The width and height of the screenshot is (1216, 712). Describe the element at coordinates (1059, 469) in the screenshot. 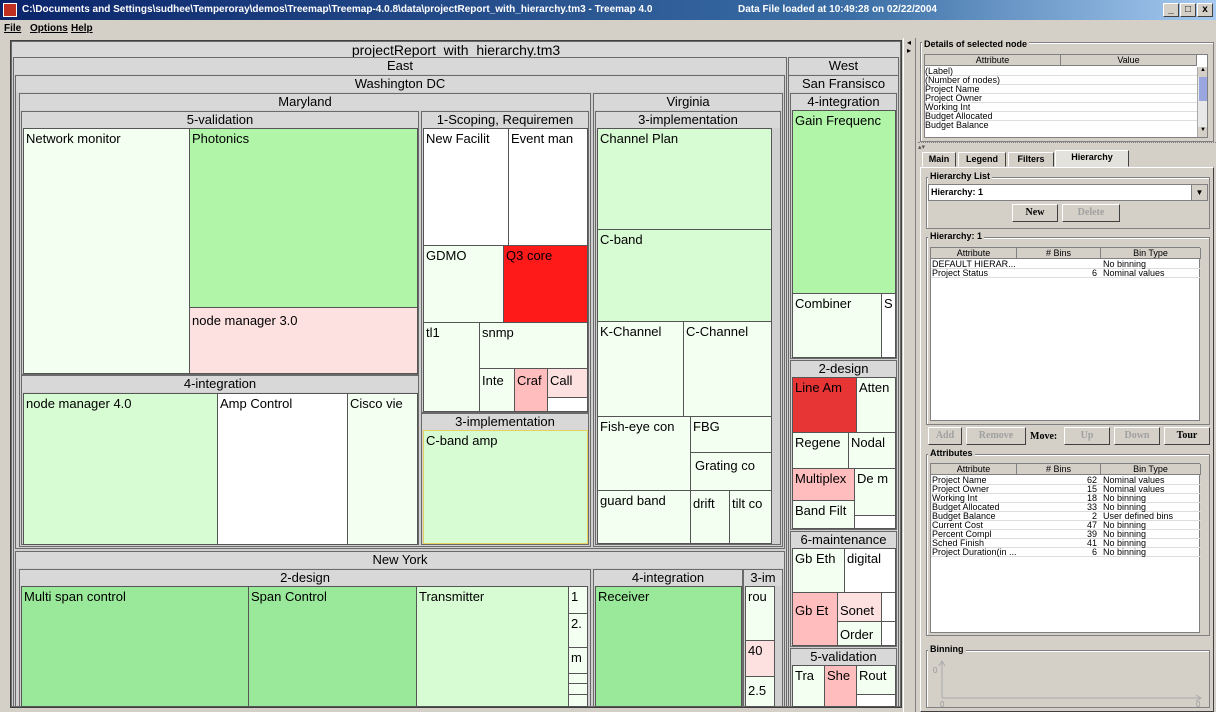

I see `attr-col-bins: # Bins` at that location.